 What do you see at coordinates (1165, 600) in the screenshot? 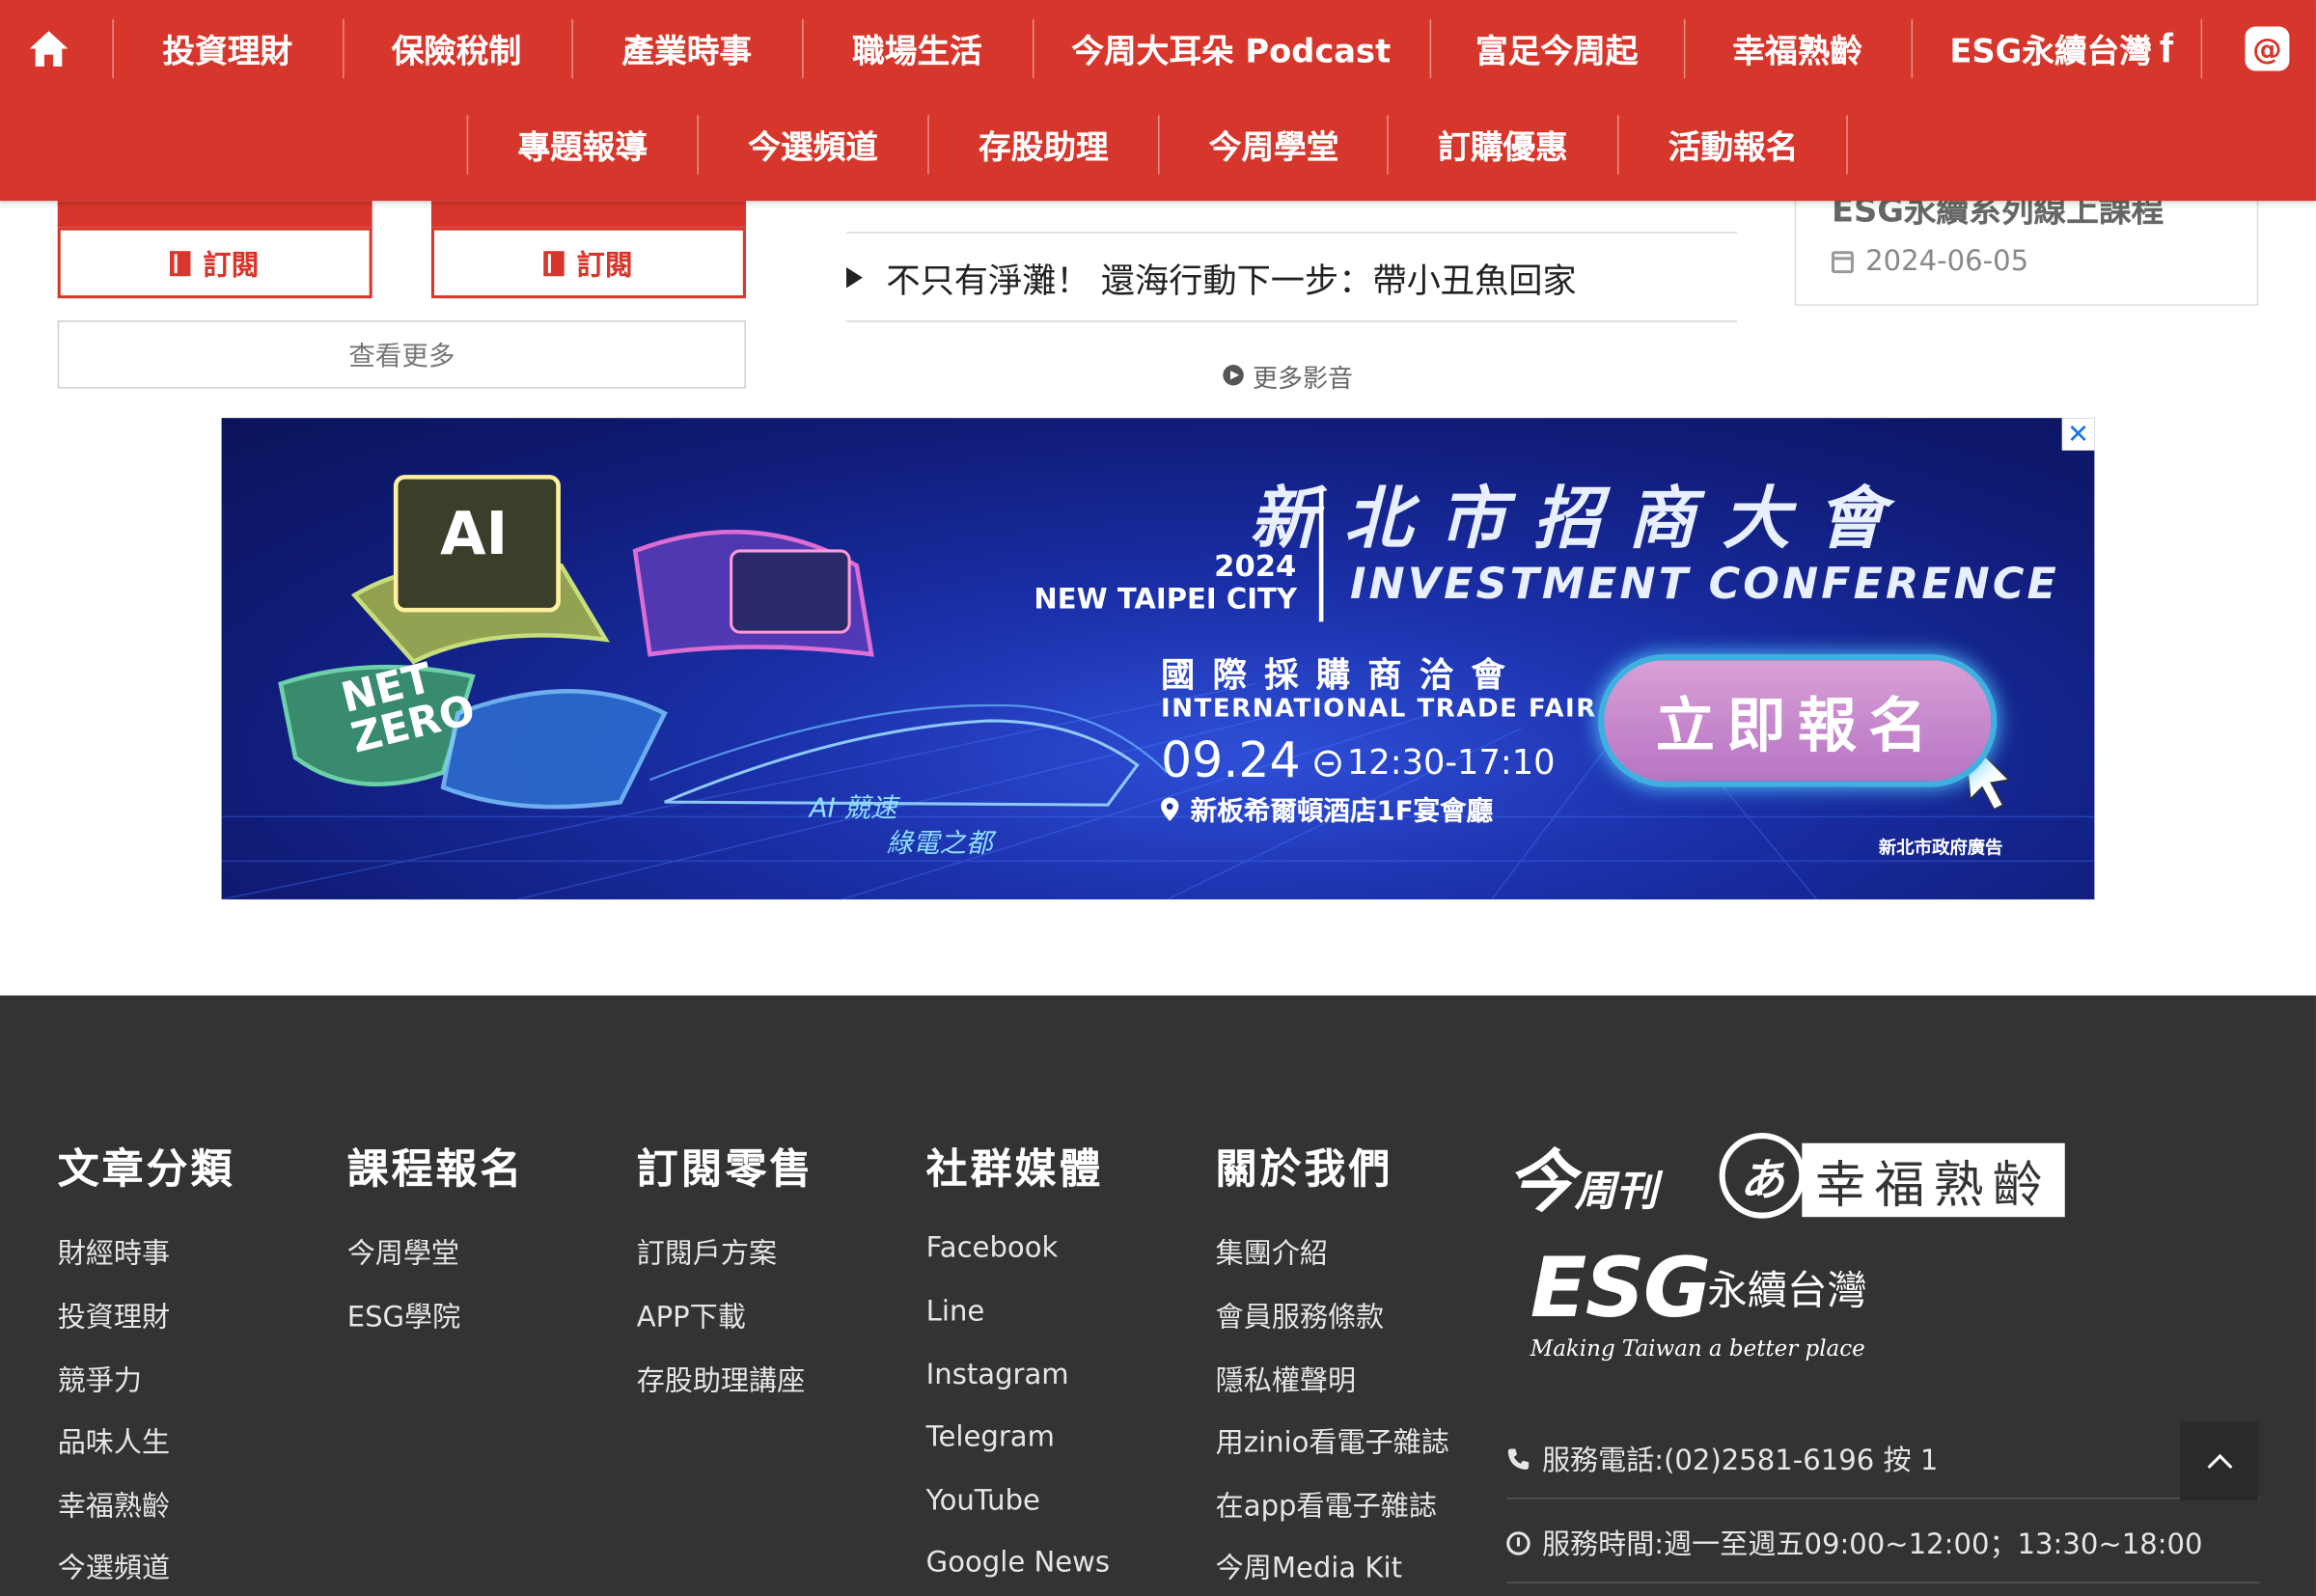
I see `ad-city: NEW TAIPEI CITY` at bounding box center [1165, 600].